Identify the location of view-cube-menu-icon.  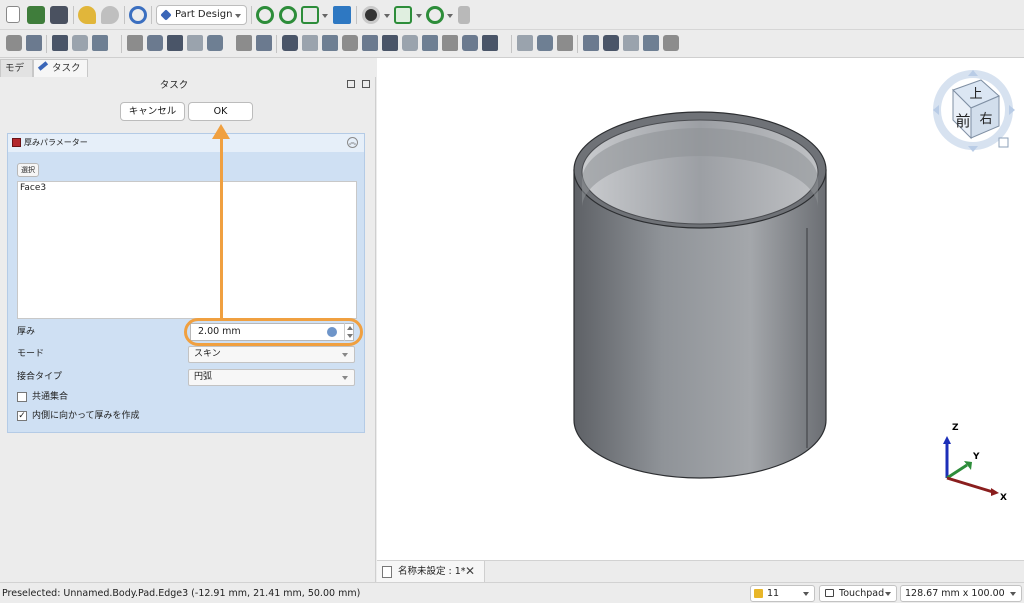
(310, 15).